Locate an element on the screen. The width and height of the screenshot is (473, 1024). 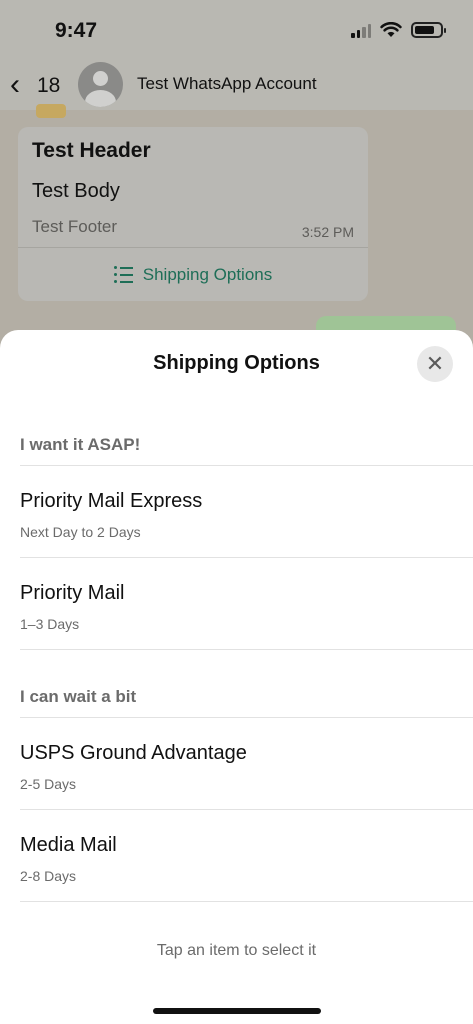
option-title: Priority Mail is located at coordinates (72, 593).